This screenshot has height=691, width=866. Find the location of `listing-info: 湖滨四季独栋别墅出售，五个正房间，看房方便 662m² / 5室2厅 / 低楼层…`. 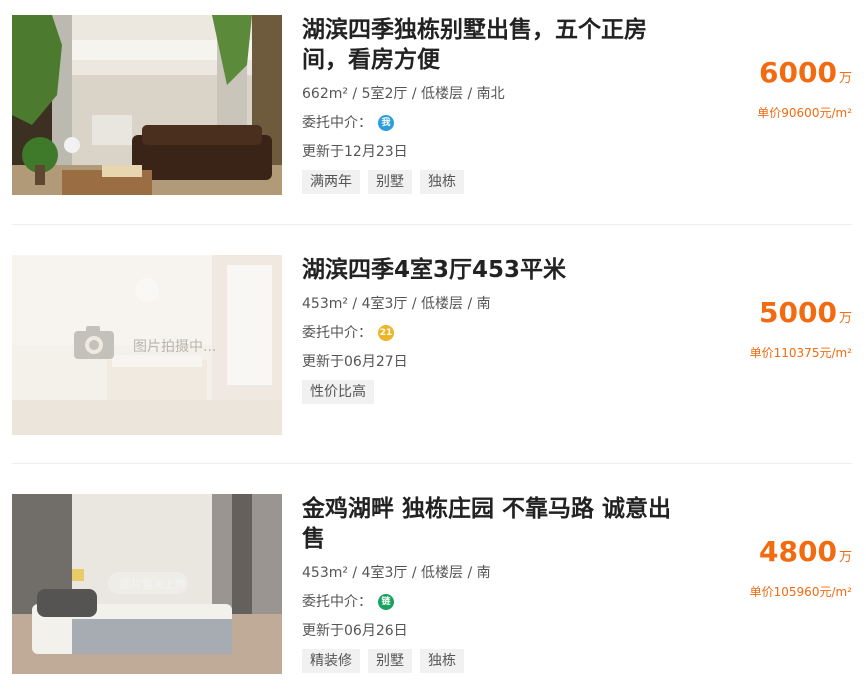

listing-info: 湖滨四季独栋别墅出售，五个正房间，看房方便 662m² / 5室2厅 / 低楼层… is located at coordinates (497, 104).